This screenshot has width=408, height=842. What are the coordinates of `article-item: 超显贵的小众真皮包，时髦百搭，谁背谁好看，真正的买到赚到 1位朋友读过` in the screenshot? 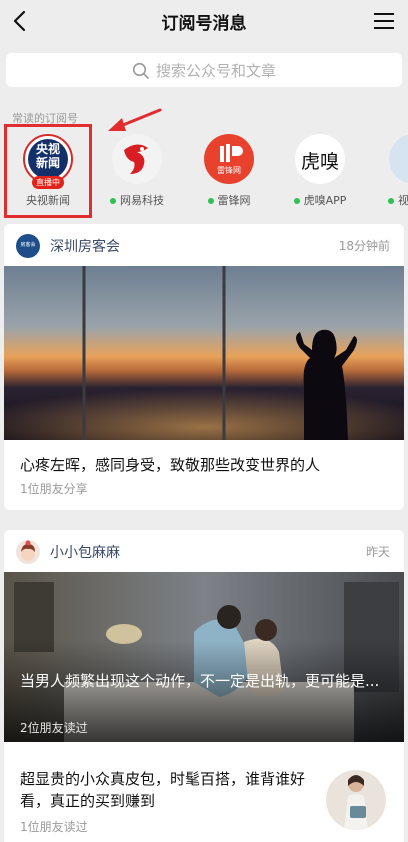 It's located at (165, 801).